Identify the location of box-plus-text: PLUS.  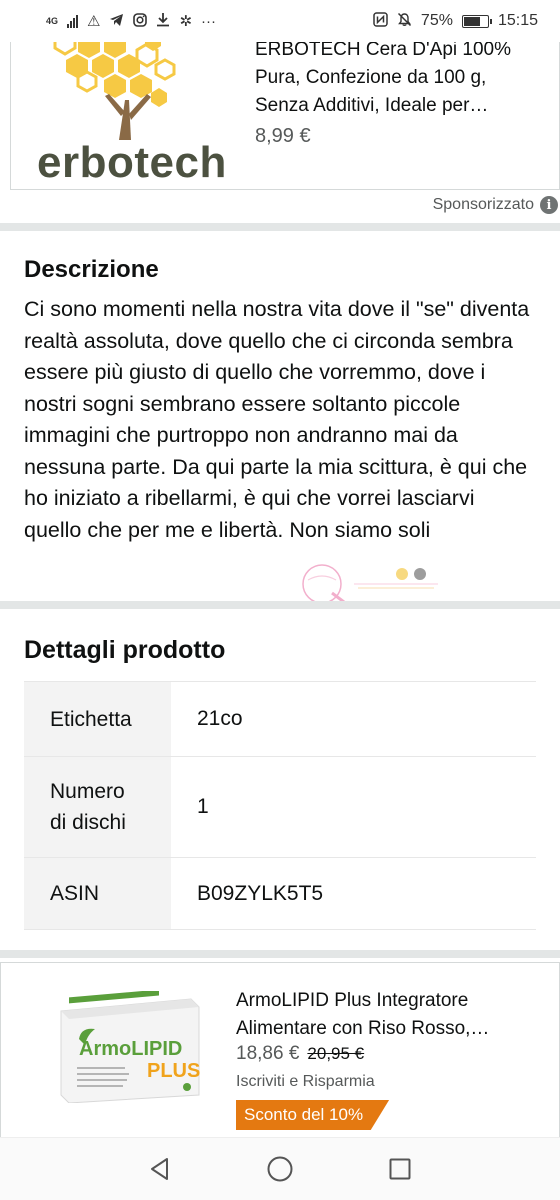
(173, 1071).